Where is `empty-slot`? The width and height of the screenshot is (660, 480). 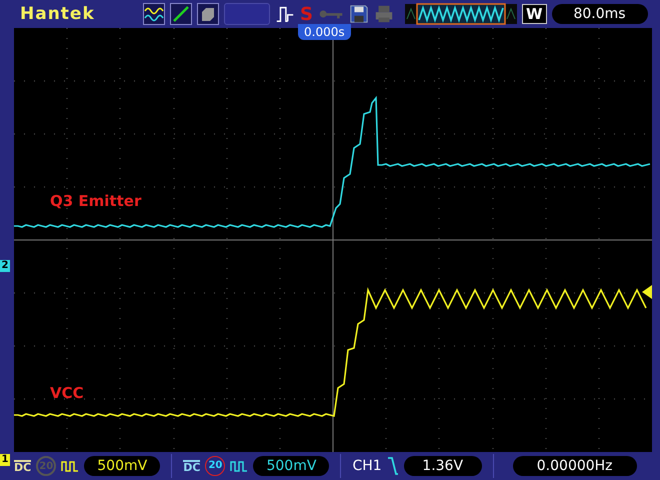
empty-slot is located at coordinates (247, 14).